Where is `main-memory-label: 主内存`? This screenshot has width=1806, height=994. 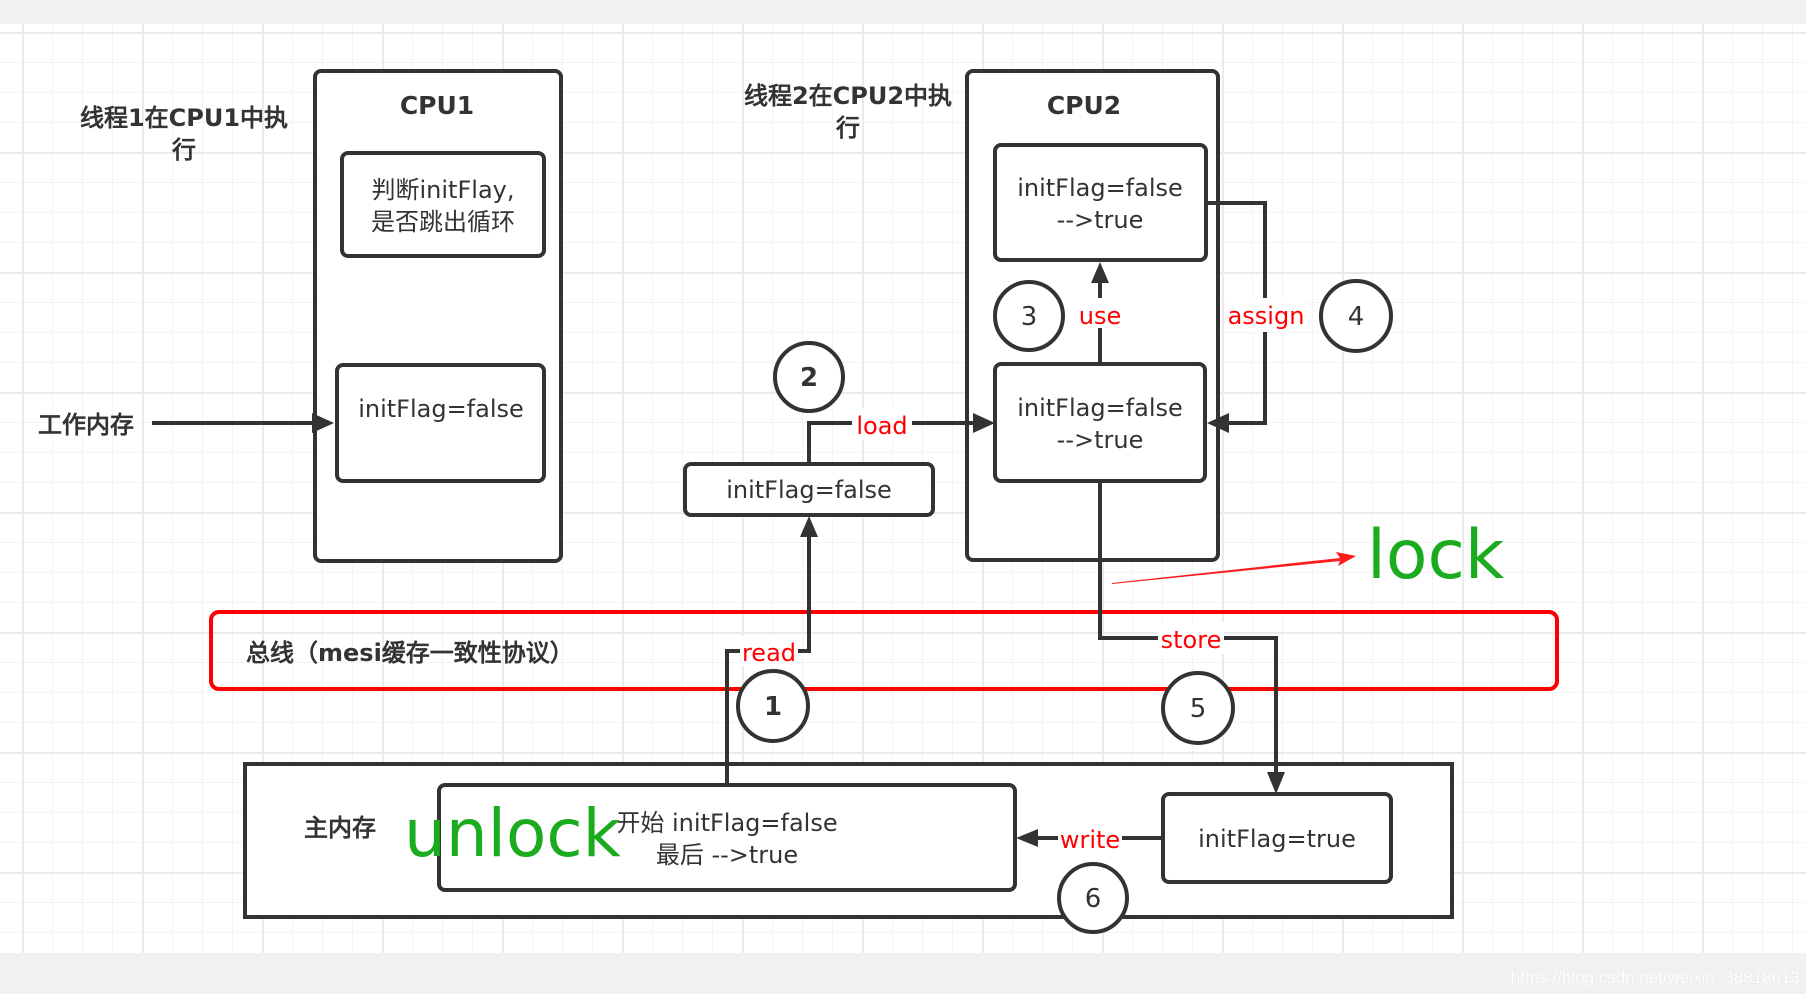
main-memory-label: 主内存 is located at coordinates (340, 828).